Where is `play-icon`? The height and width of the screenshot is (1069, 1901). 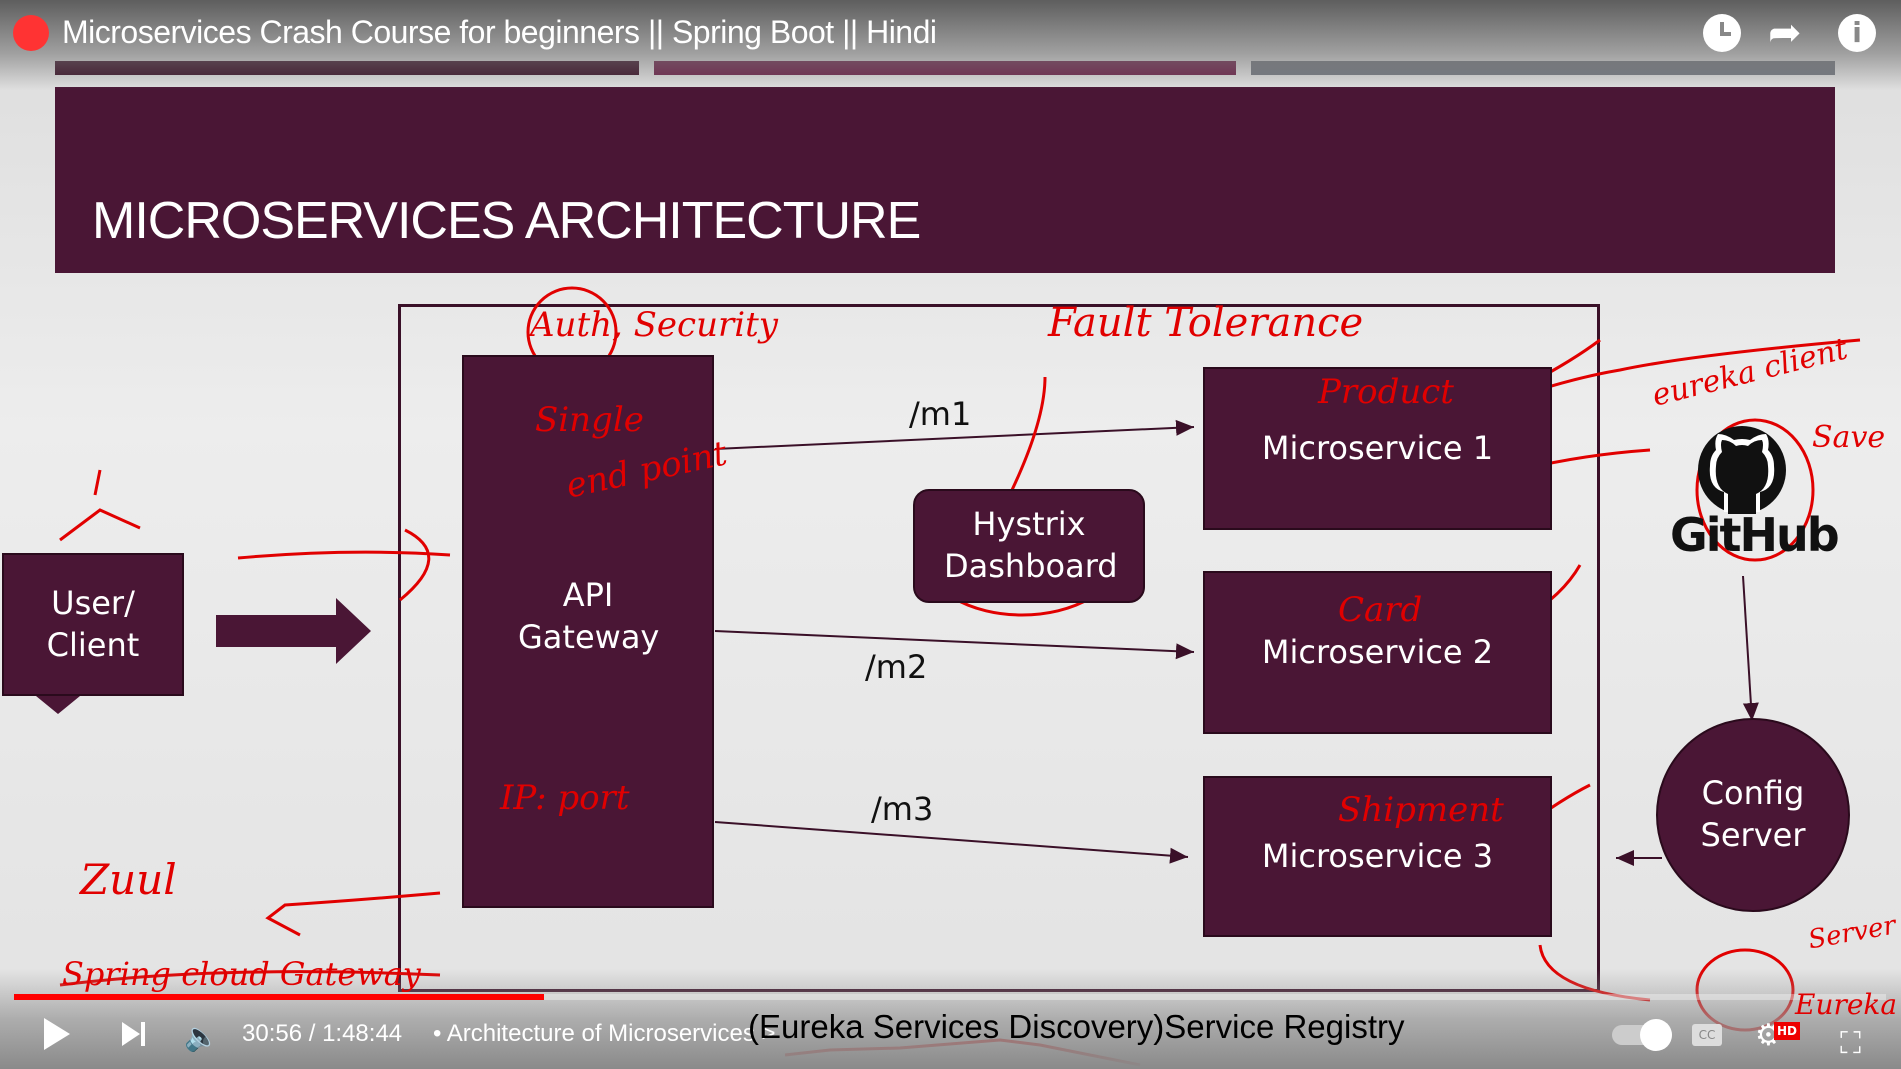
play-icon is located at coordinates (57, 1034).